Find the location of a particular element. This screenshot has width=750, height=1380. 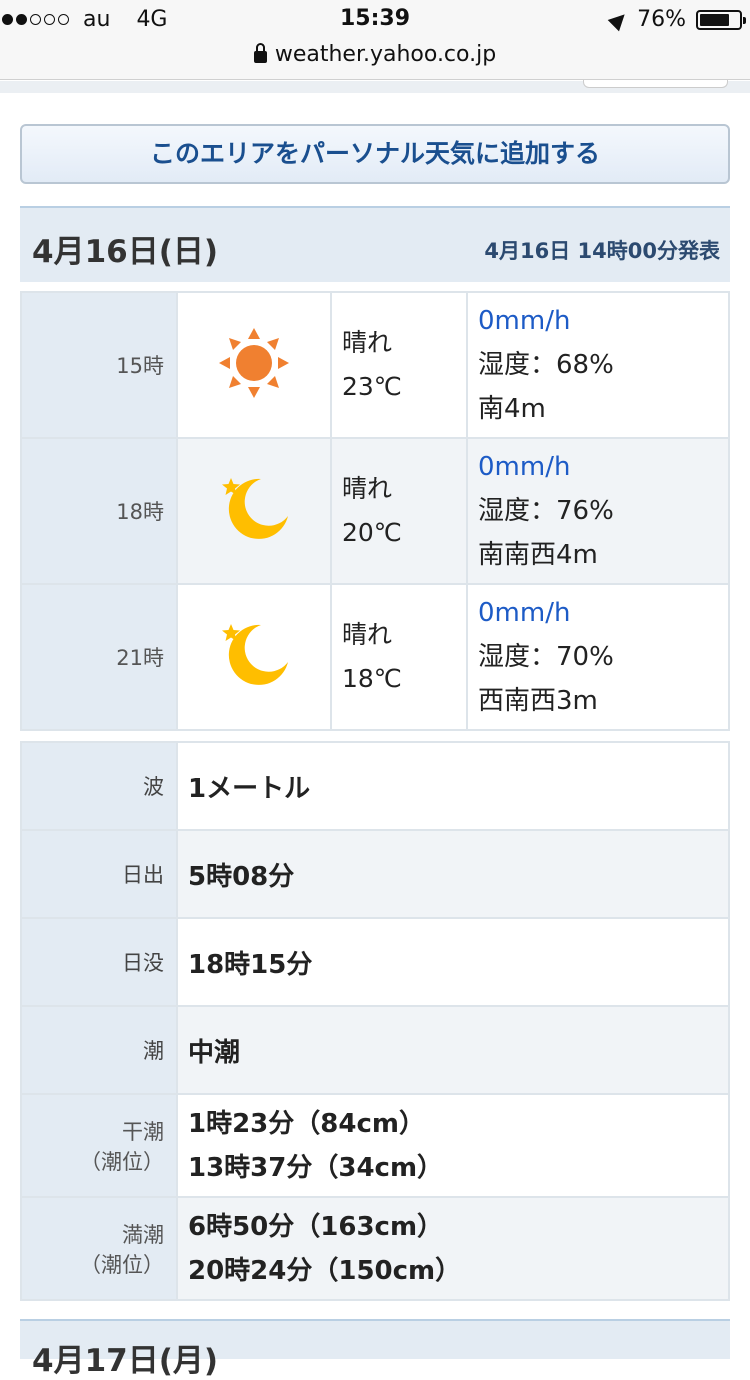

announce-time: 4月16日 14時00分発表 is located at coordinates (602, 251).